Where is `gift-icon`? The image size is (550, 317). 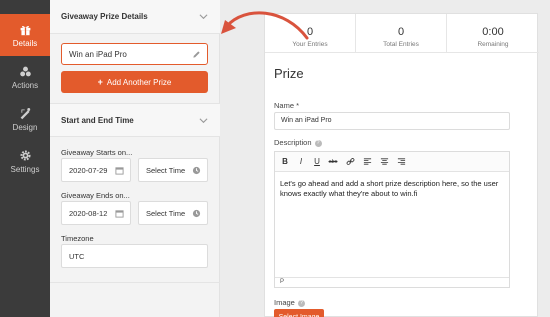 gift-icon is located at coordinates (25, 30).